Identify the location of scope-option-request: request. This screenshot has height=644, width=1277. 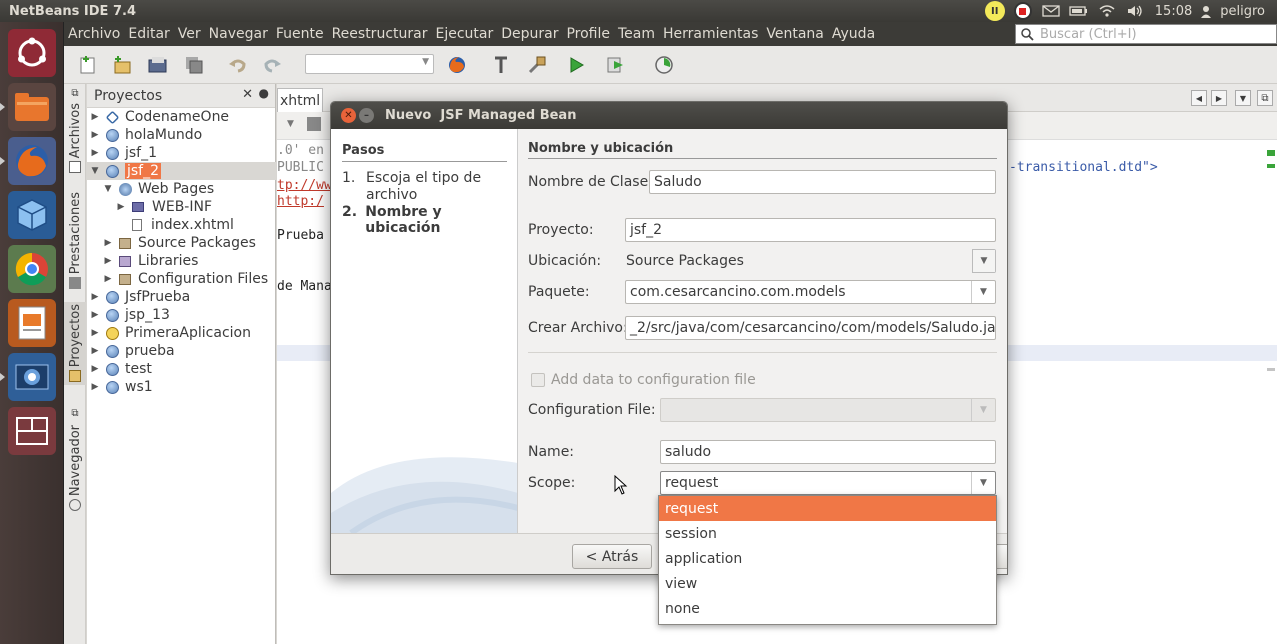
(827, 508).